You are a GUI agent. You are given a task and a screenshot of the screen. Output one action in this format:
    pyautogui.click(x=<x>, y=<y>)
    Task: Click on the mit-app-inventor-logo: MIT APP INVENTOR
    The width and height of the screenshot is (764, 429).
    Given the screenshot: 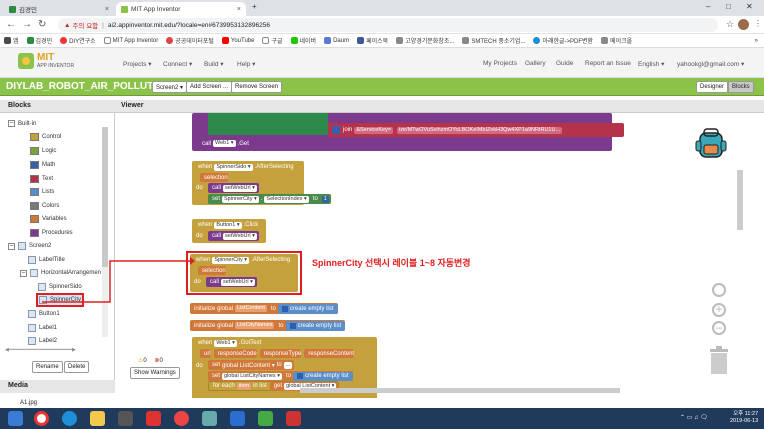 What is the action you would take?
    pyautogui.click(x=46, y=61)
    